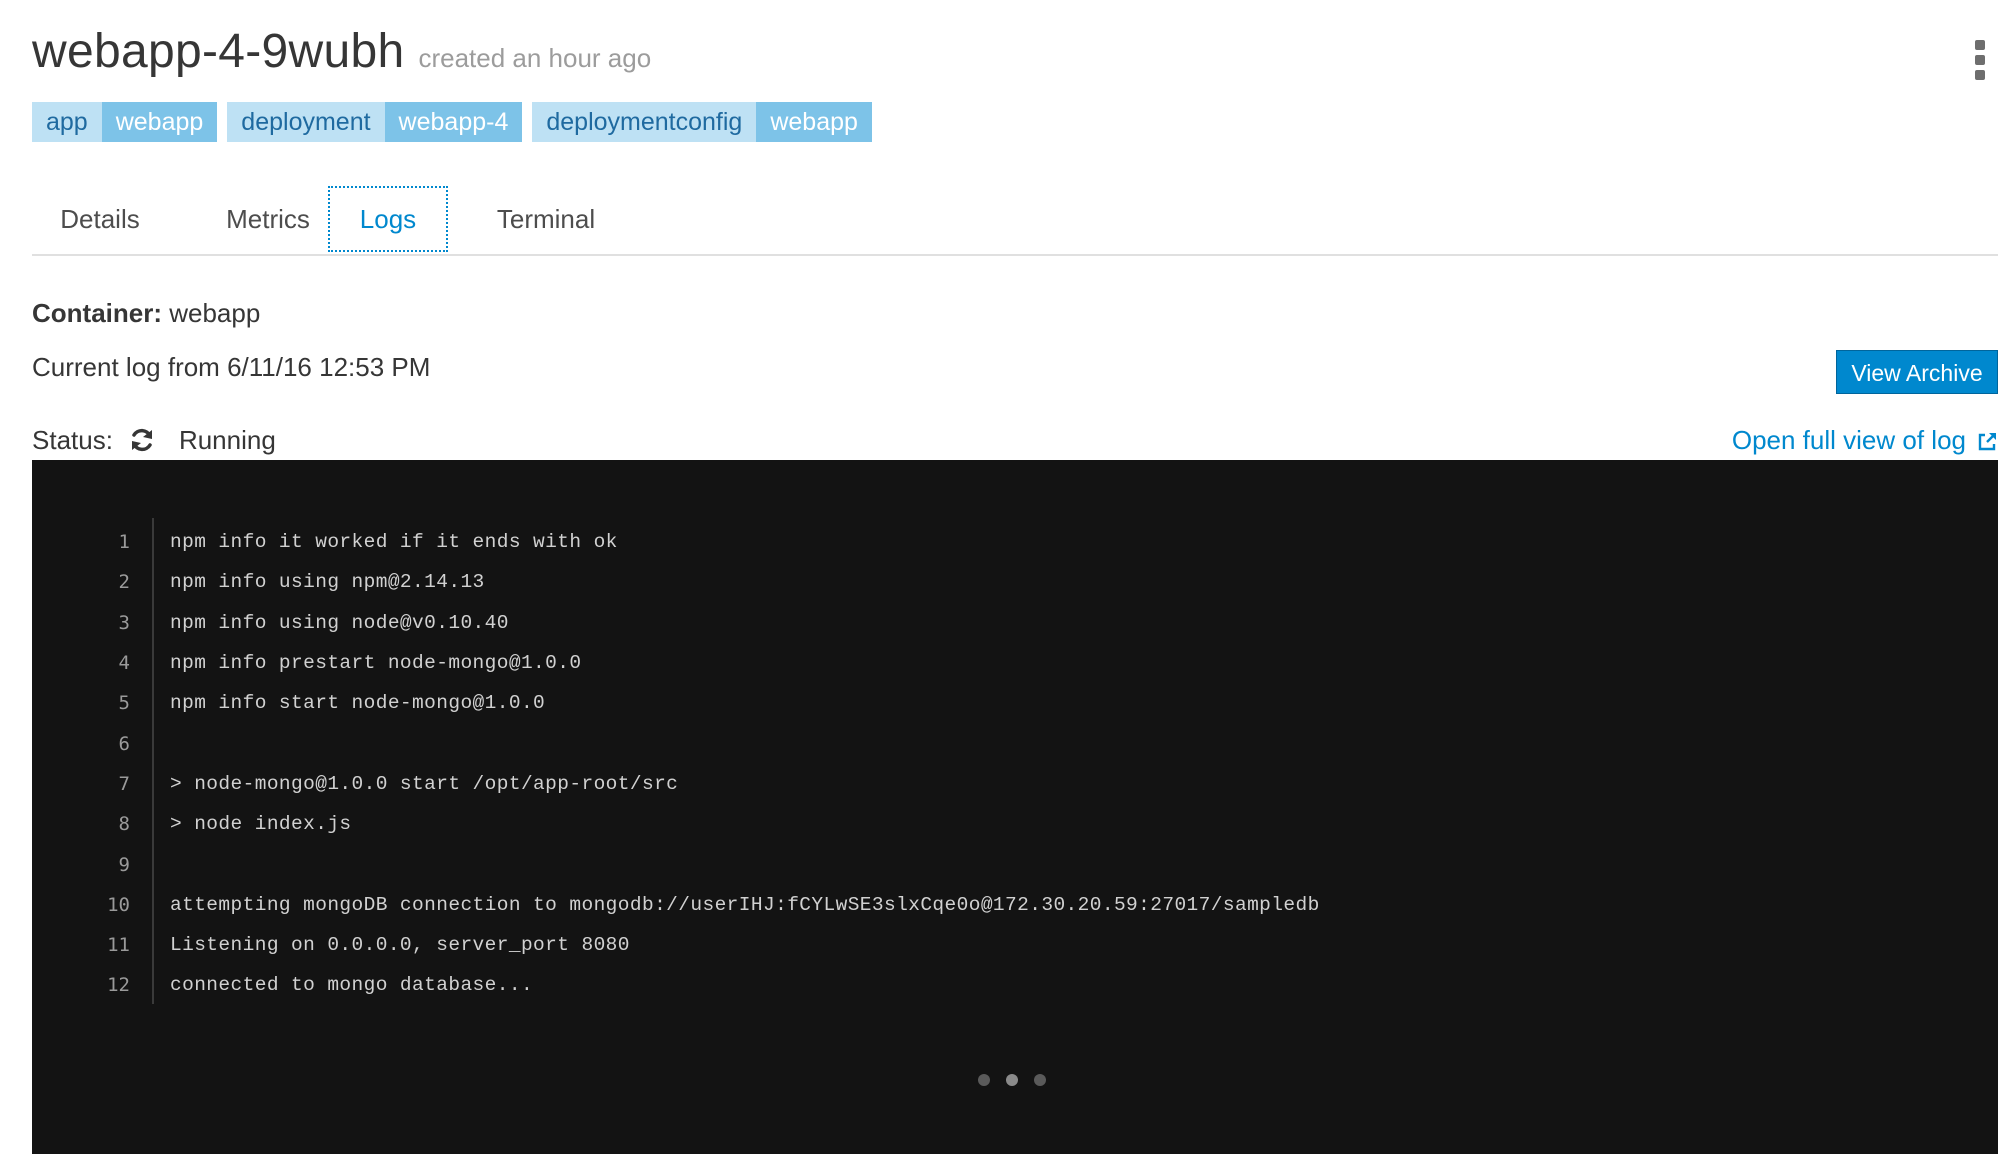 The image size is (2006, 1158). What do you see at coordinates (327, 582) in the screenshot?
I see `log-line-text: npm info using npm@2.14.13` at bounding box center [327, 582].